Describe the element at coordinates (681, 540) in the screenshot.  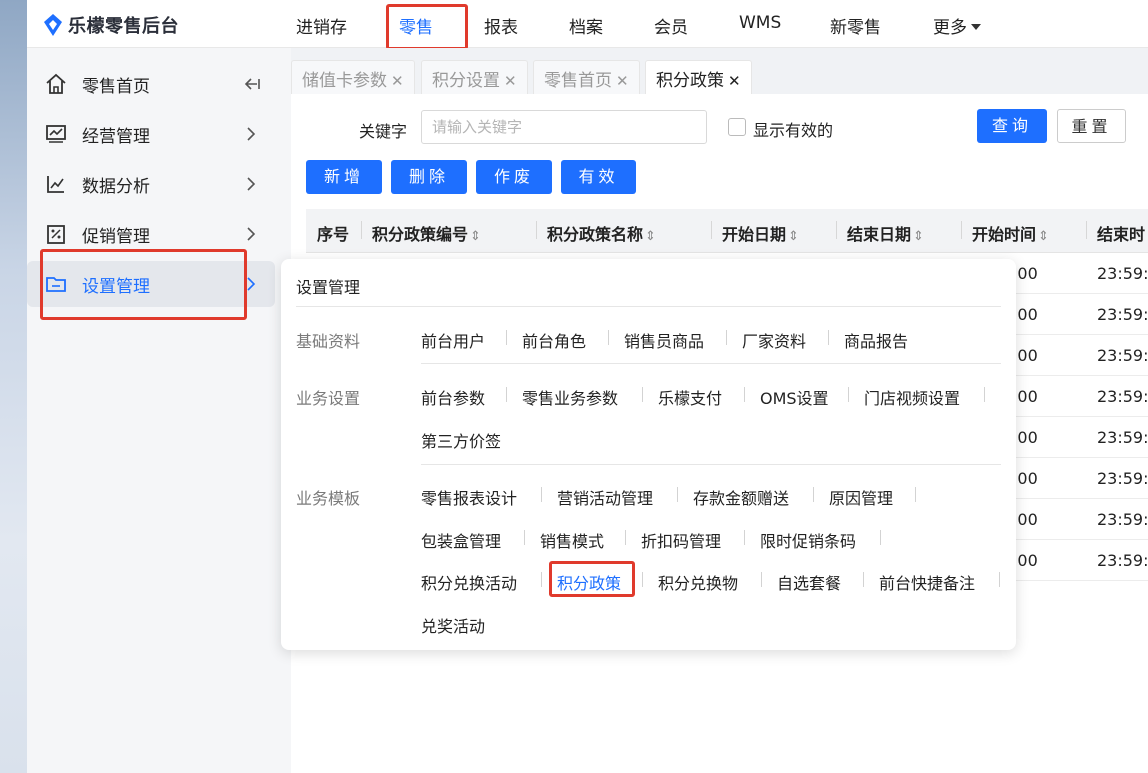
I see `menu-item-discount-code: 折扣码管理` at that location.